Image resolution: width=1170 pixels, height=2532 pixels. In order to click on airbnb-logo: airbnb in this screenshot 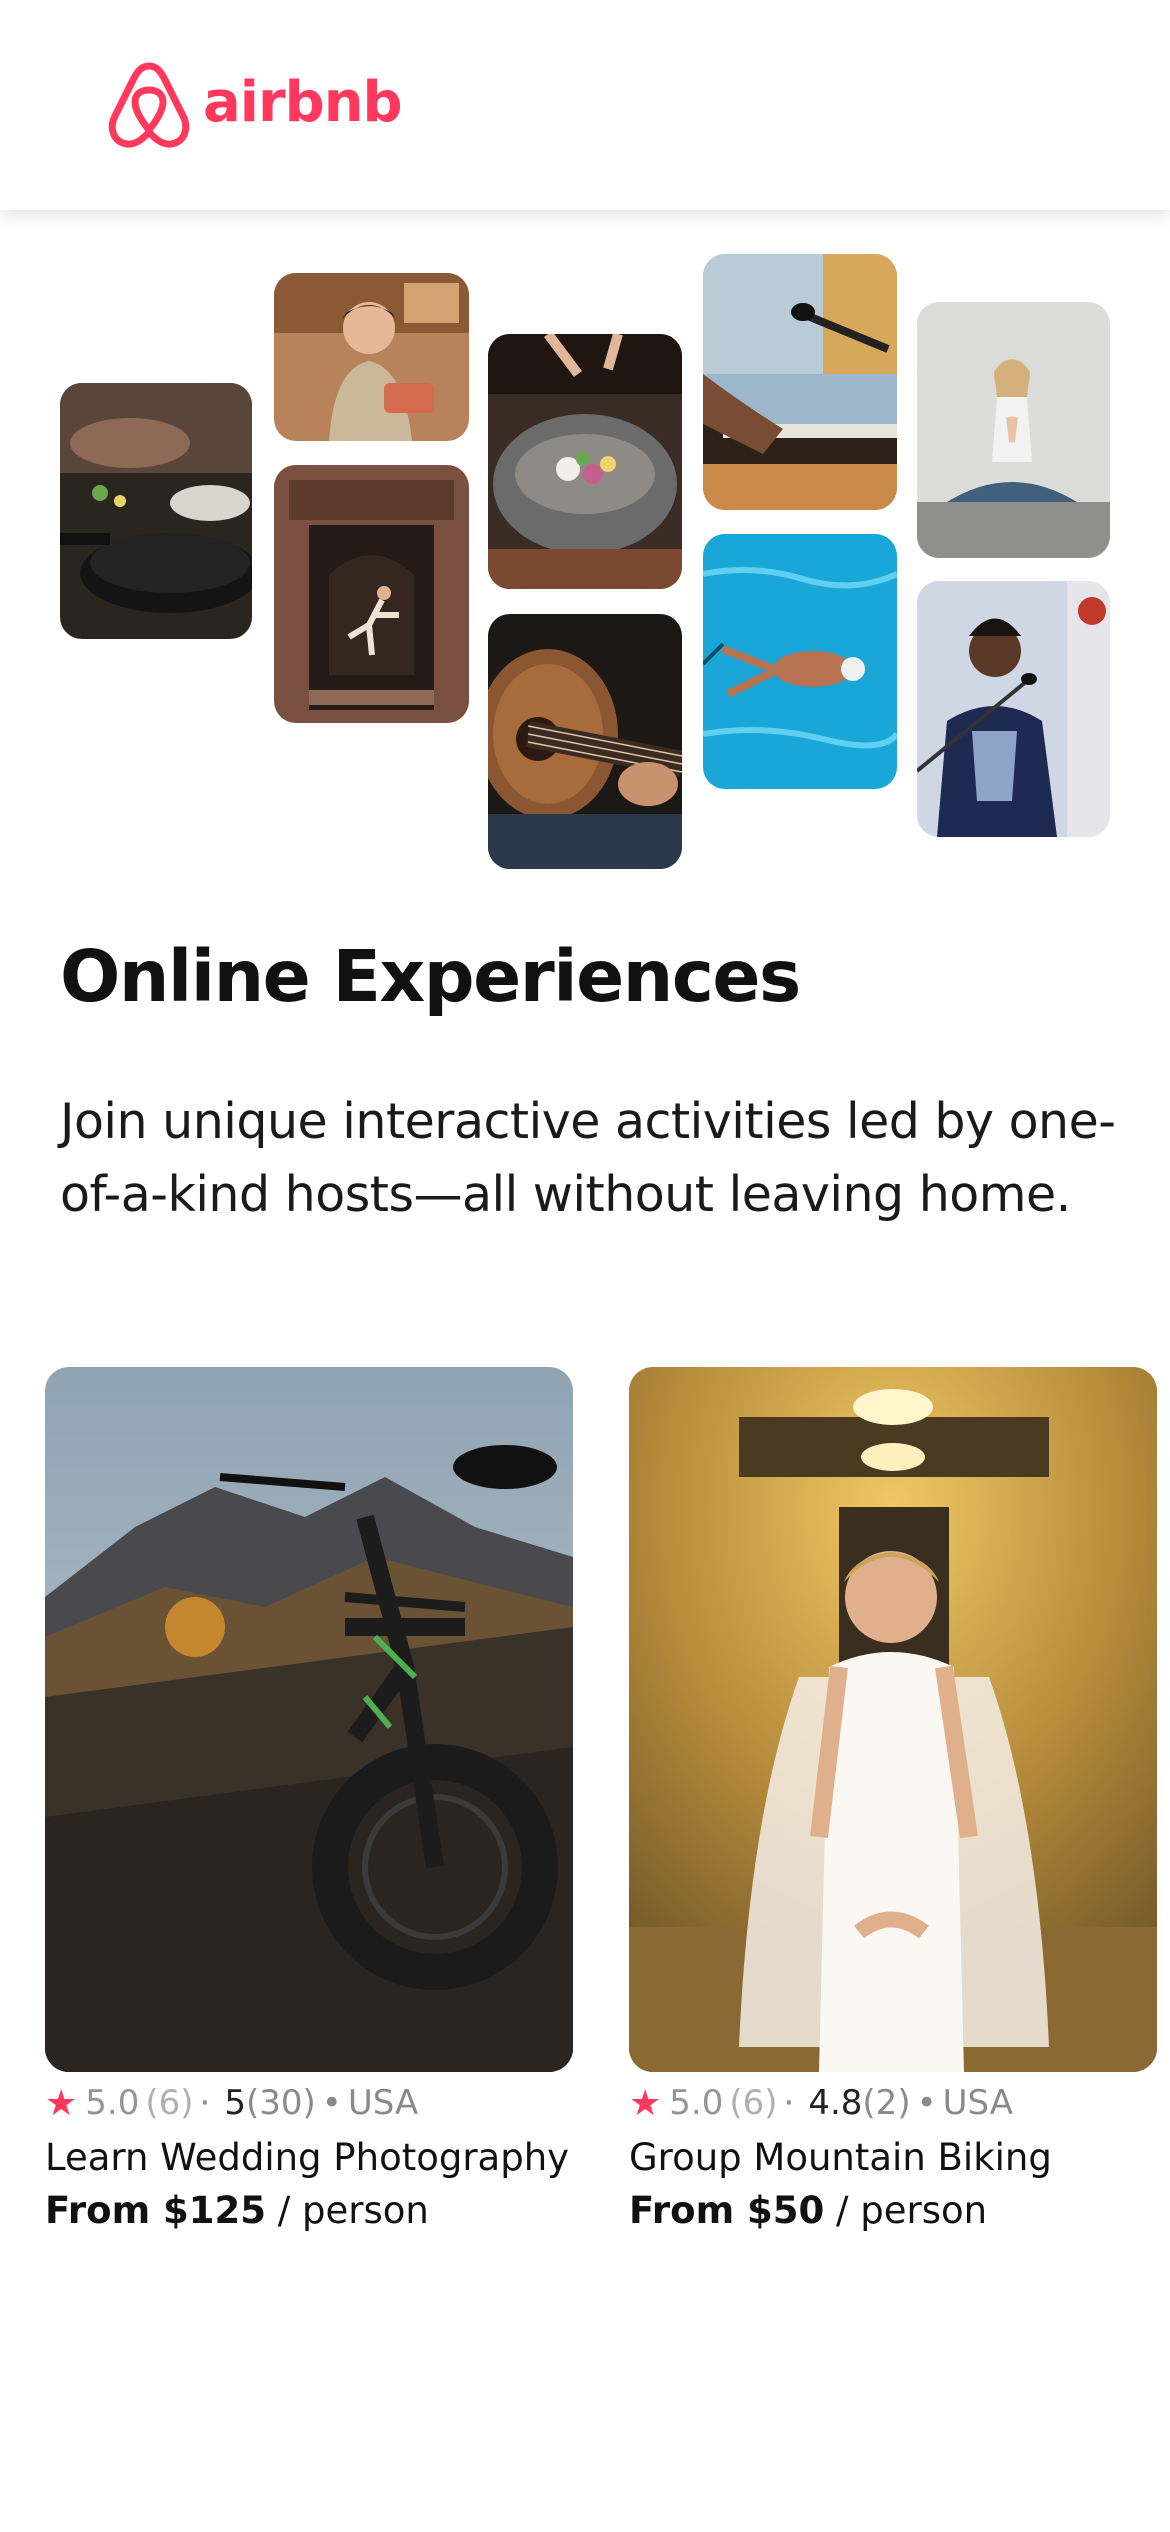, I will do `click(254, 105)`.